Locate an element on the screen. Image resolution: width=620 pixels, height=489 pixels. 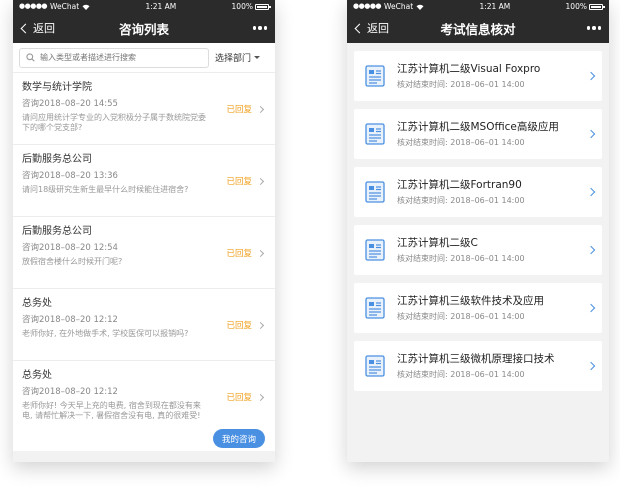
filter-label: 选择部门 is located at coordinates (233, 59).